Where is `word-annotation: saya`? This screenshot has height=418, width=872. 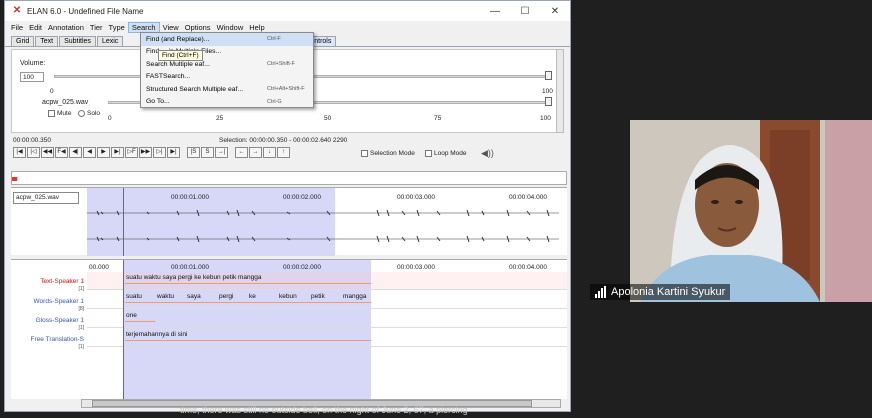
word-annotation: saya is located at coordinates (194, 296).